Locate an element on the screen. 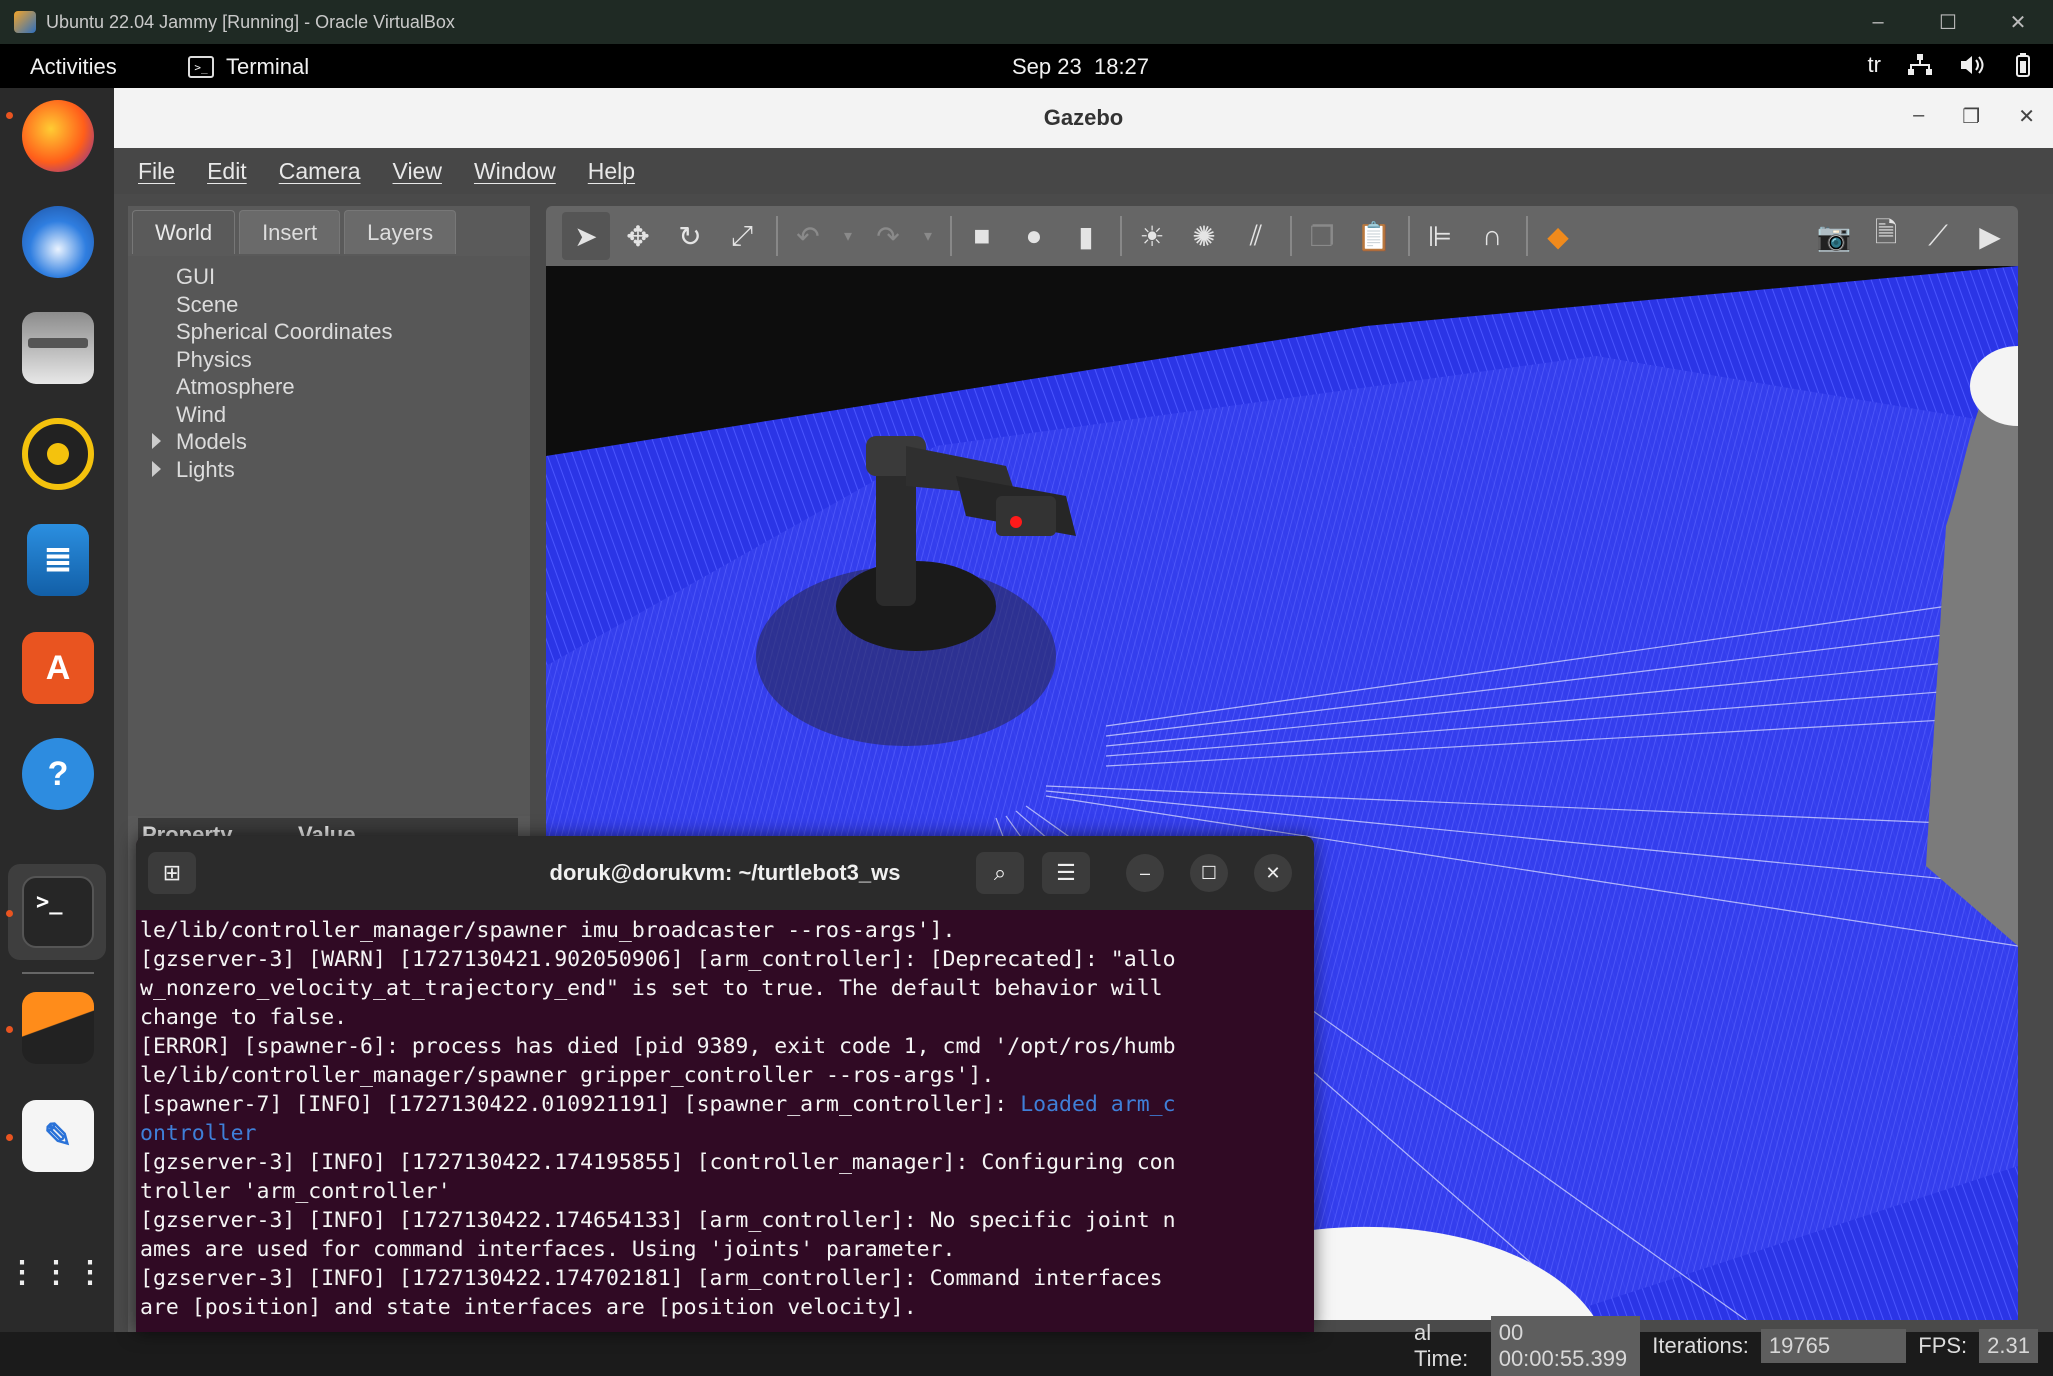 The width and height of the screenshot is (2053, 1376). point-light-icon: ☀ is located at coordinates (1152, 236).